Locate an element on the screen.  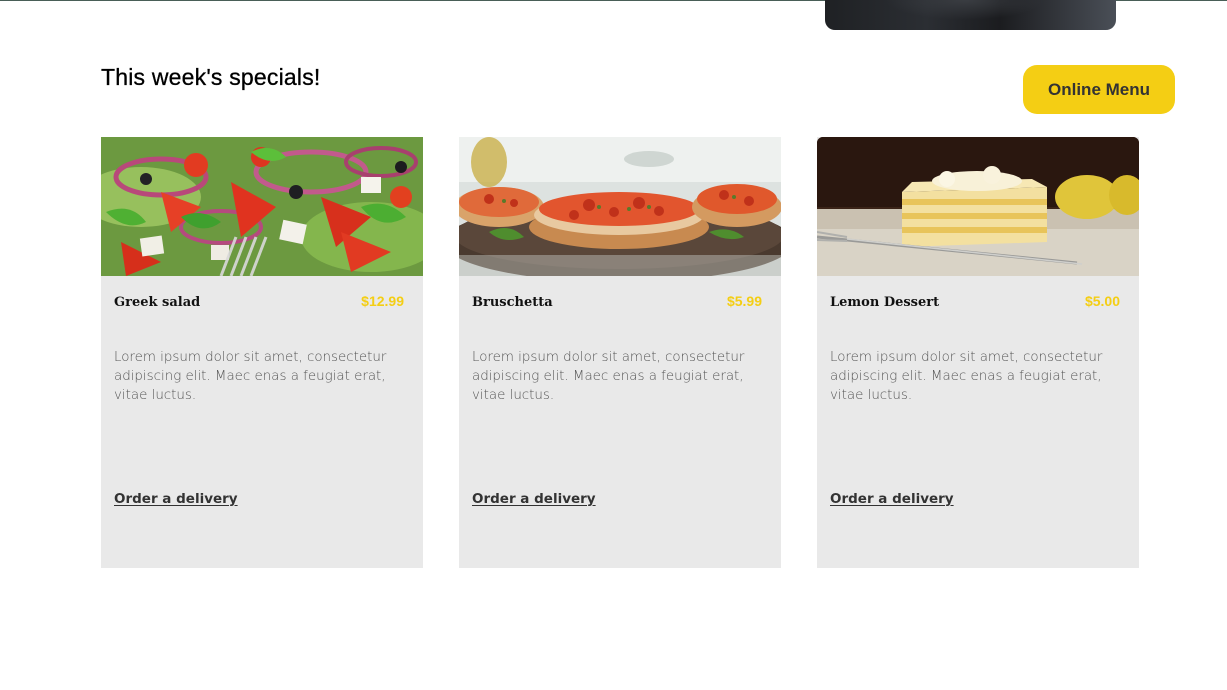
special-price: $5.00 is located at coordinates (1102, 301).